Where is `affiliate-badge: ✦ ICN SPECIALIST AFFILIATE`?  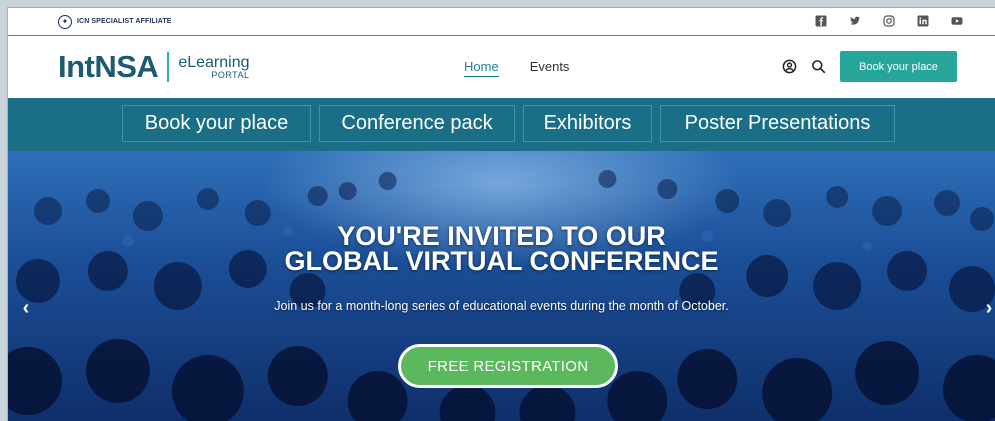
affiliate-badge: ✦ ICN SPECIALIST AFFILIATE is located at coordinates (115, 21).